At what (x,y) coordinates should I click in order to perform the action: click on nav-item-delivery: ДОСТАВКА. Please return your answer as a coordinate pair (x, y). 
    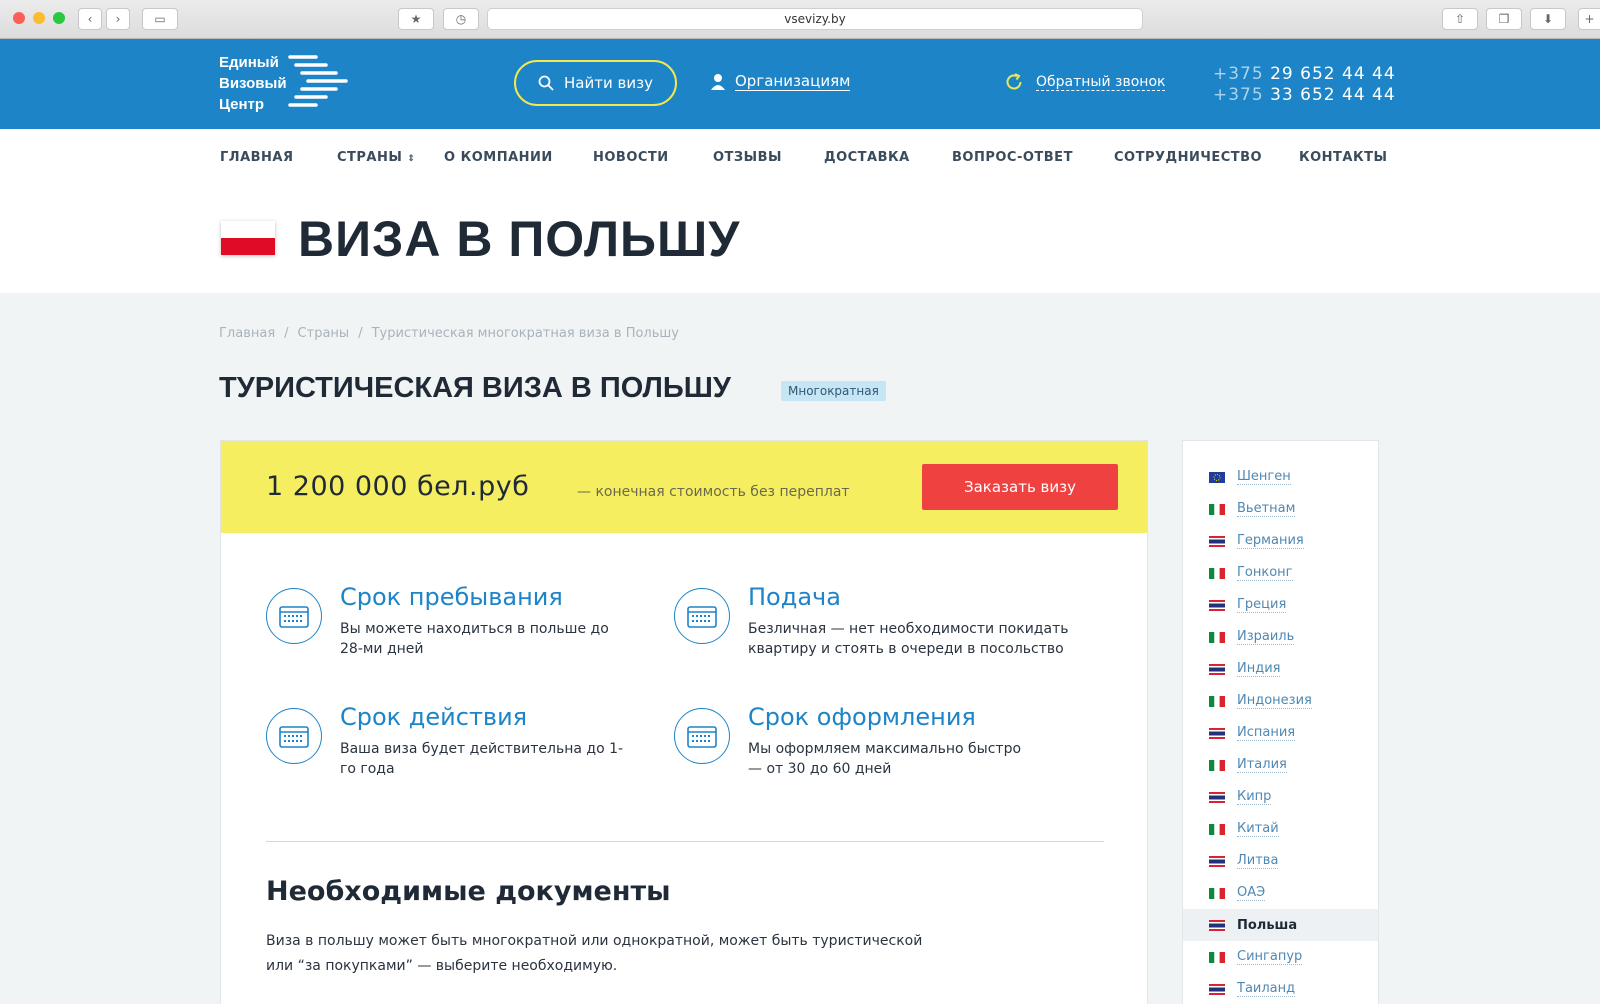
    Looking at the image, I should click on (867, 157).